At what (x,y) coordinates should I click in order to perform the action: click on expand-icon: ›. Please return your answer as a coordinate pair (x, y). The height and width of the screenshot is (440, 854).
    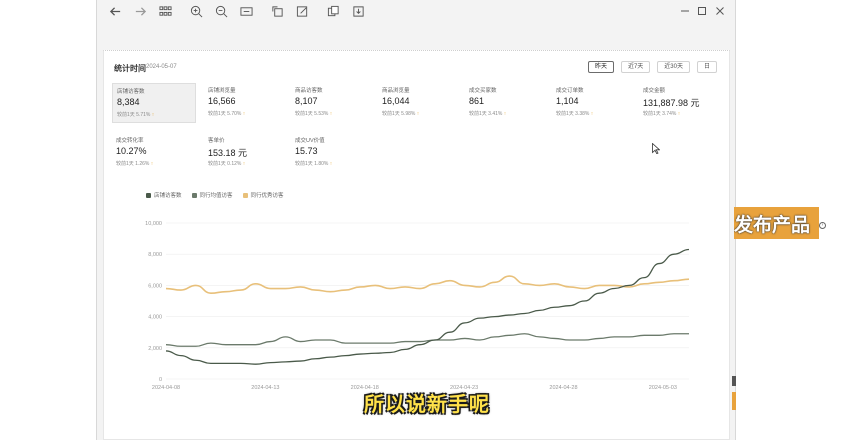
    Looking at the image, I should click on (822, 225).